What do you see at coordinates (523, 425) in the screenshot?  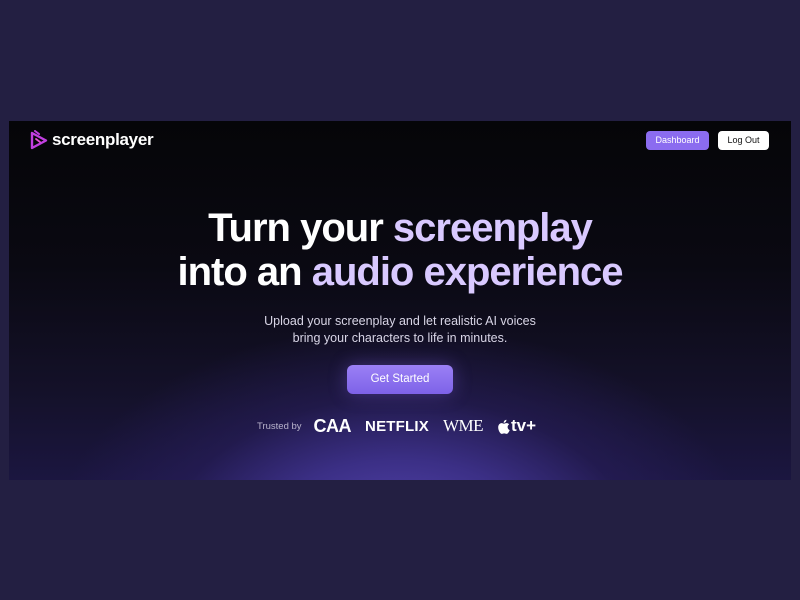 I see `appletv-text: tv+` at bounding box center [523, 425].